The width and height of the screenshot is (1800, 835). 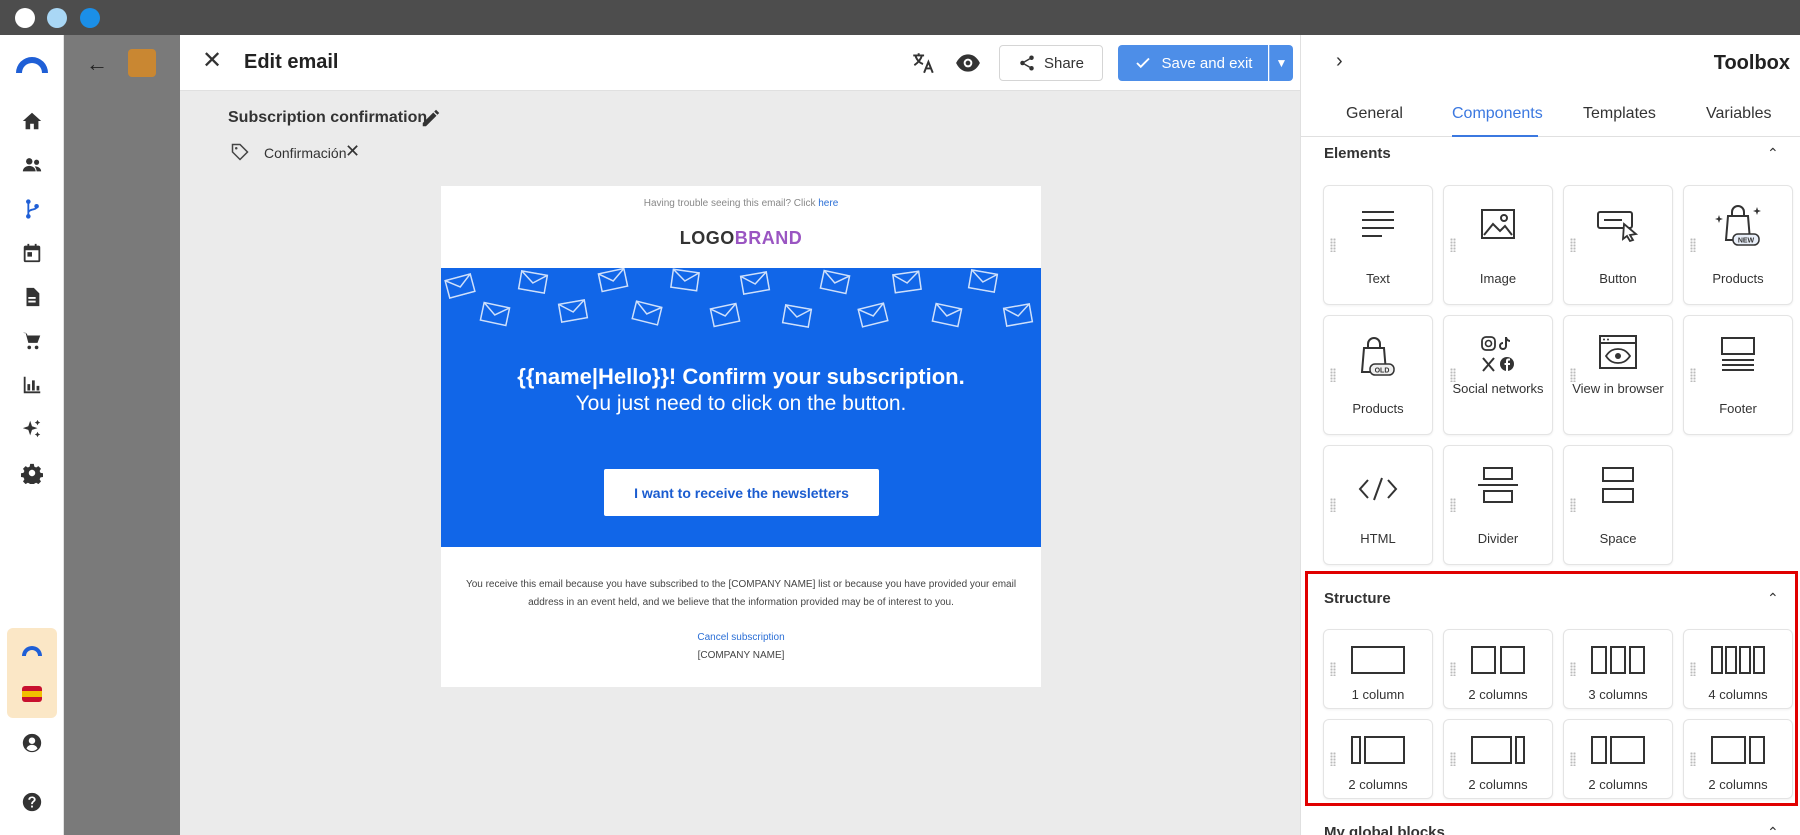 I want to click on elements-section-title: Elements, so click(x=1357, y=153).